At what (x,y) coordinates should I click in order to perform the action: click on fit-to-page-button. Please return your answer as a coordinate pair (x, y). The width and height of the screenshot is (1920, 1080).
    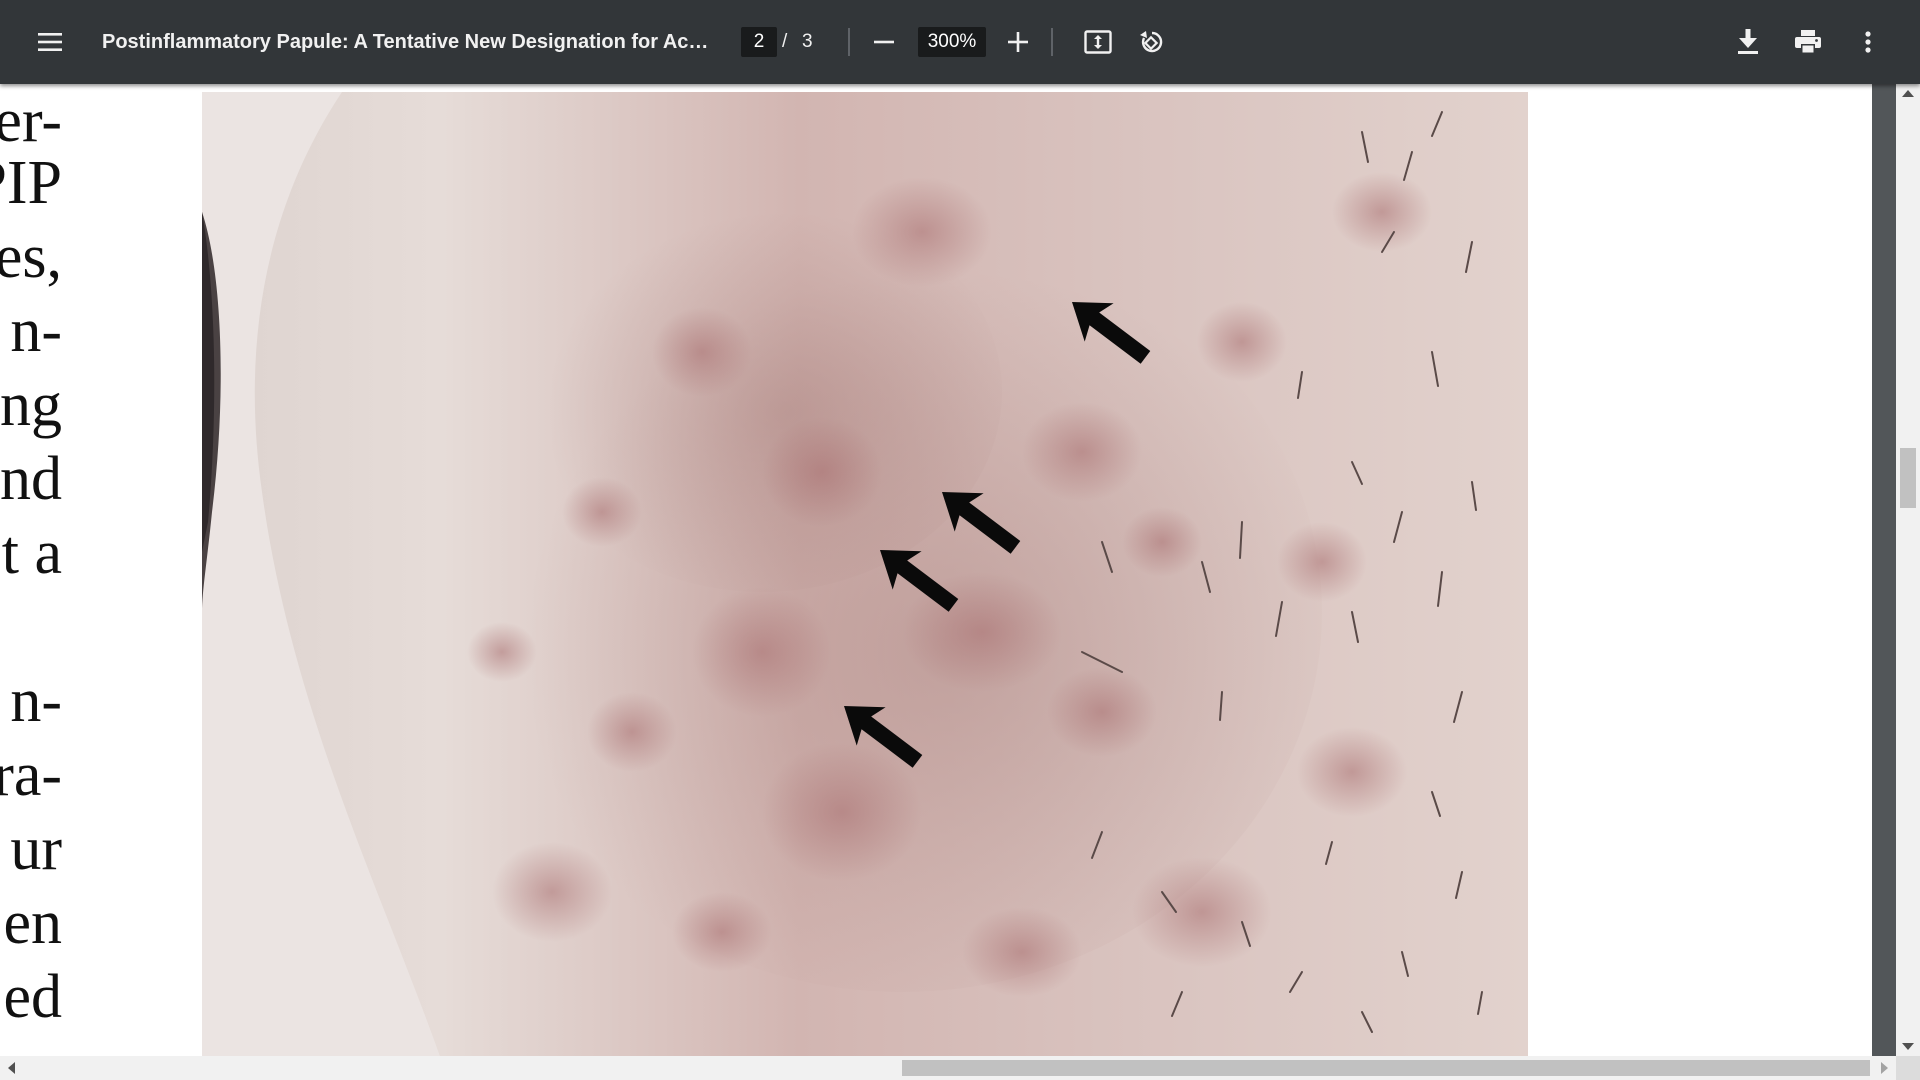
    Looking at the image, I should click on (1098, 42).